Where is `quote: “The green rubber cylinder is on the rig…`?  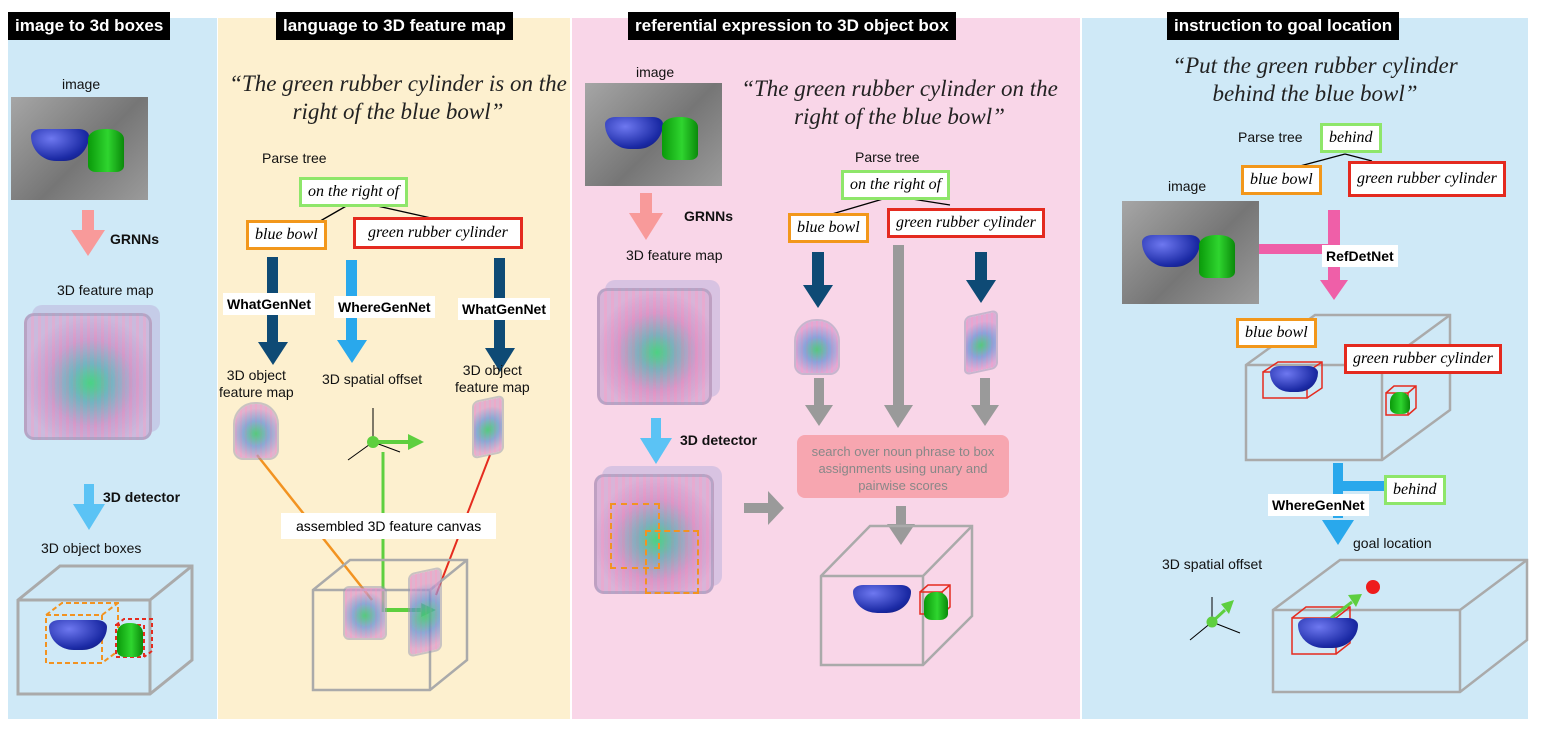
quote: “The green rubber cylinder is on the rig… is located at coordinates (398, 97).